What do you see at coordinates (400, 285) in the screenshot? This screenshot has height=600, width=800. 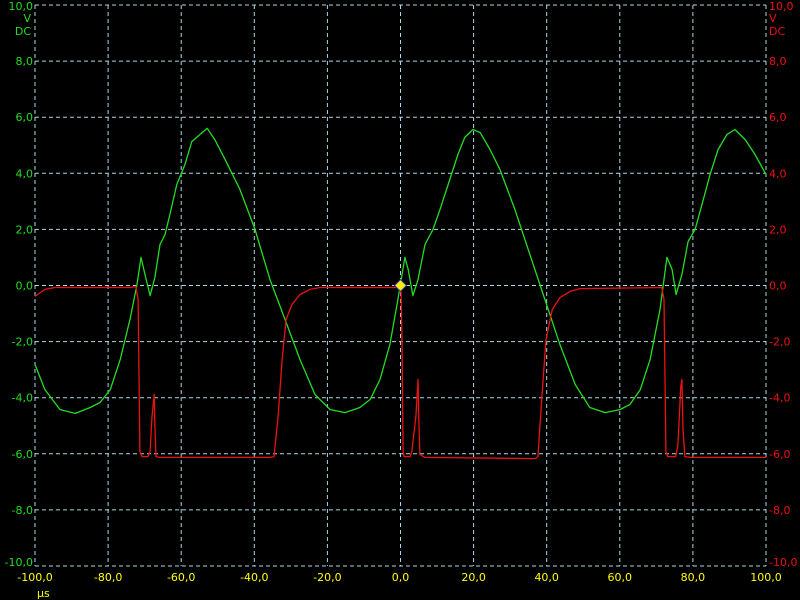 I see `trigger-marker-icon` at bounding box center [400, 285].